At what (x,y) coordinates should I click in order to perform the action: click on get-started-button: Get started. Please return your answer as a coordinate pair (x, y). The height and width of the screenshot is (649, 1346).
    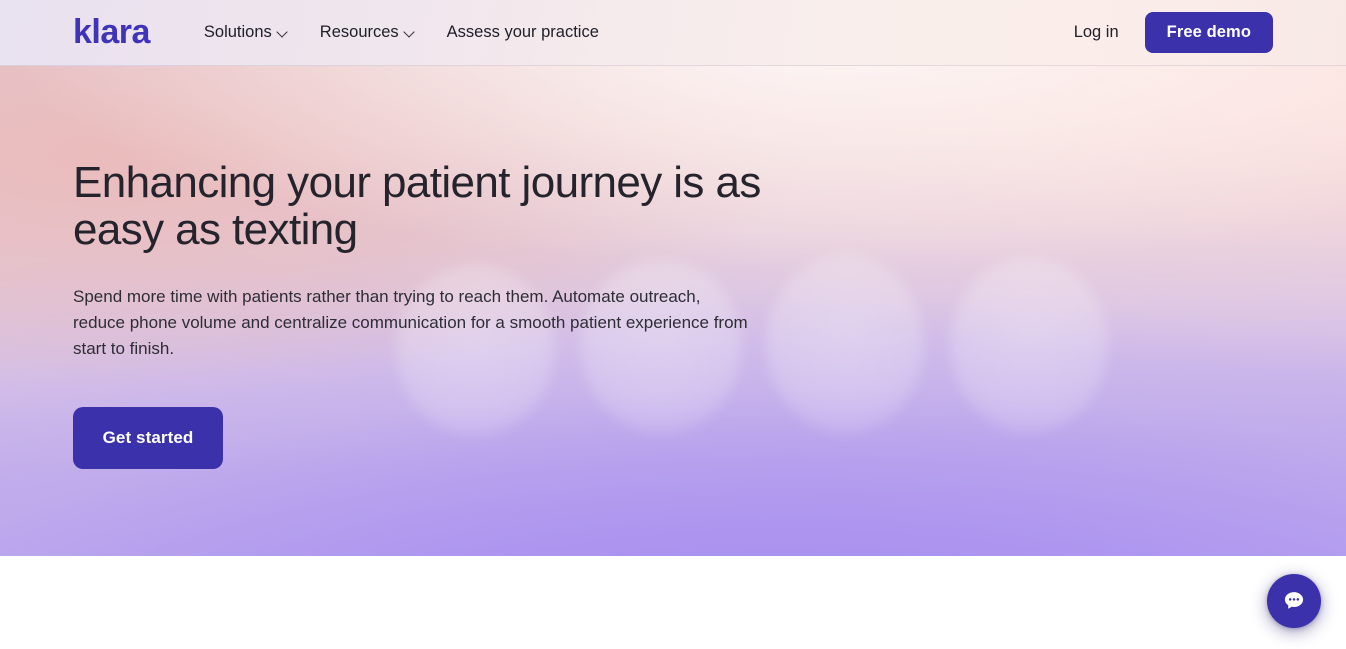
    Looking at the image, I should click on (148, 437).